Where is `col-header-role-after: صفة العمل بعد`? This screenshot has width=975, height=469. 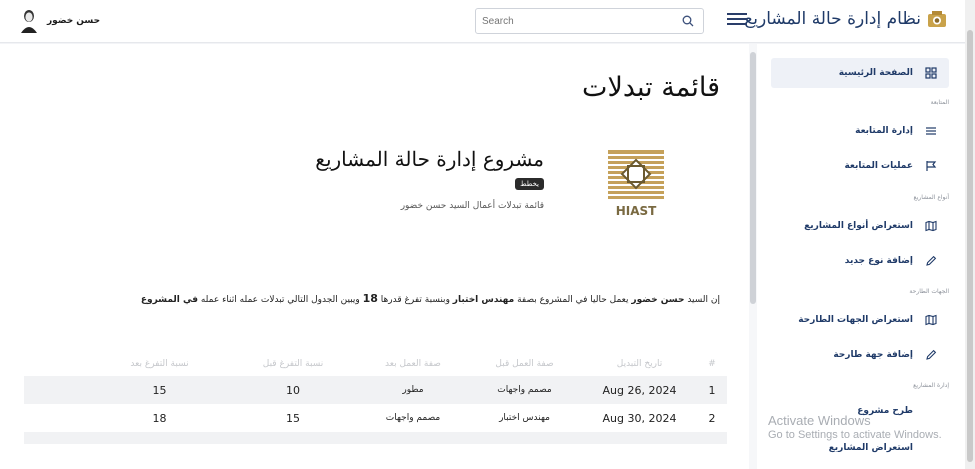
col-header-role-after: صفة العمل بعد is located at coordinates (413, 364).